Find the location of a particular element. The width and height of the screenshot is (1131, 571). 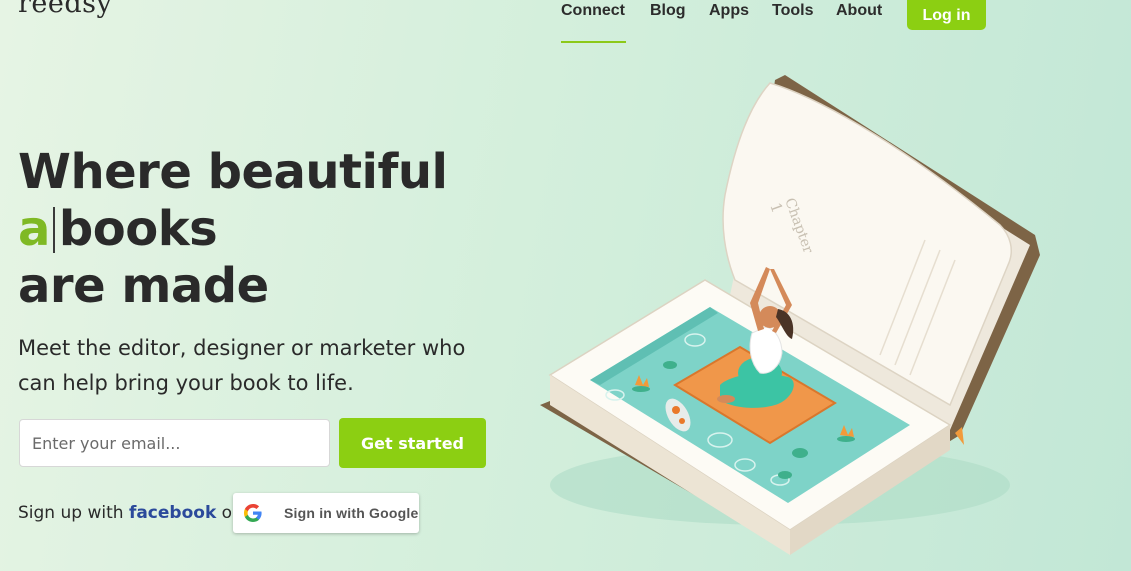

facebook-signup-link: facebook is located at coordinates (172, 513).